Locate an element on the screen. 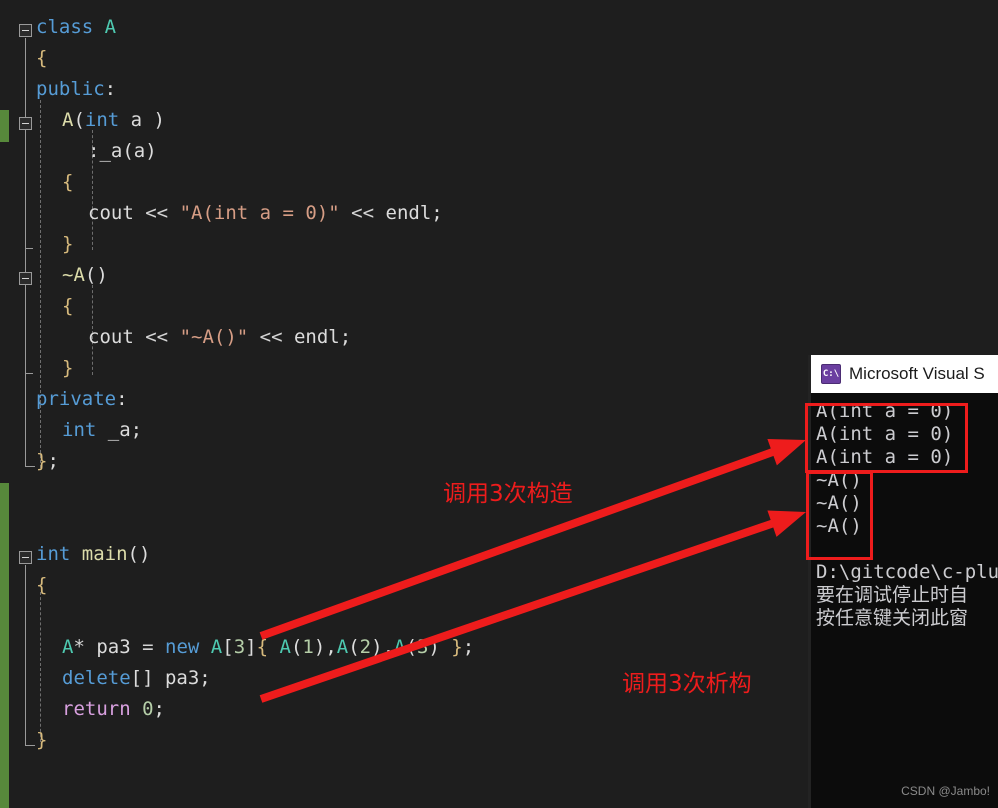  code-token: new is located at coordinates (182, 647).